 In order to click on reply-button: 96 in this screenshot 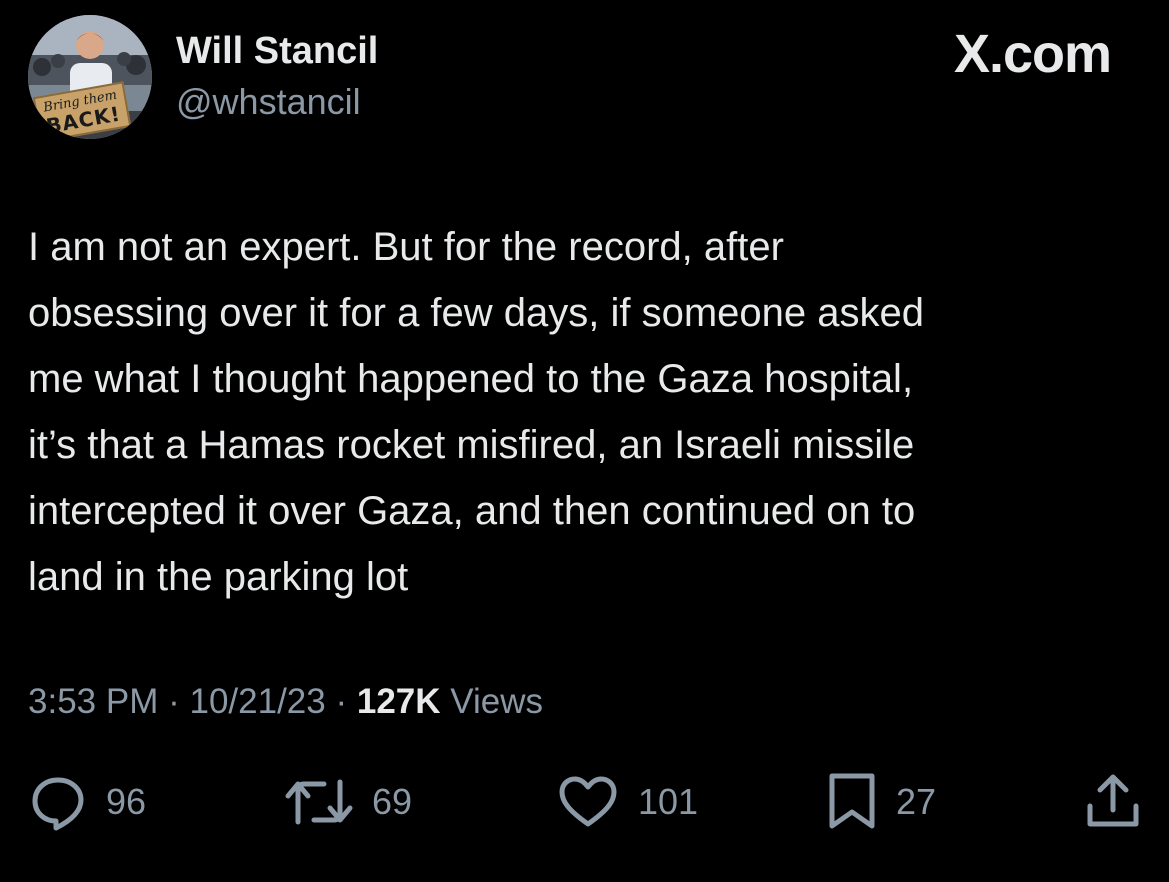, I will do `click(87, 802)`.